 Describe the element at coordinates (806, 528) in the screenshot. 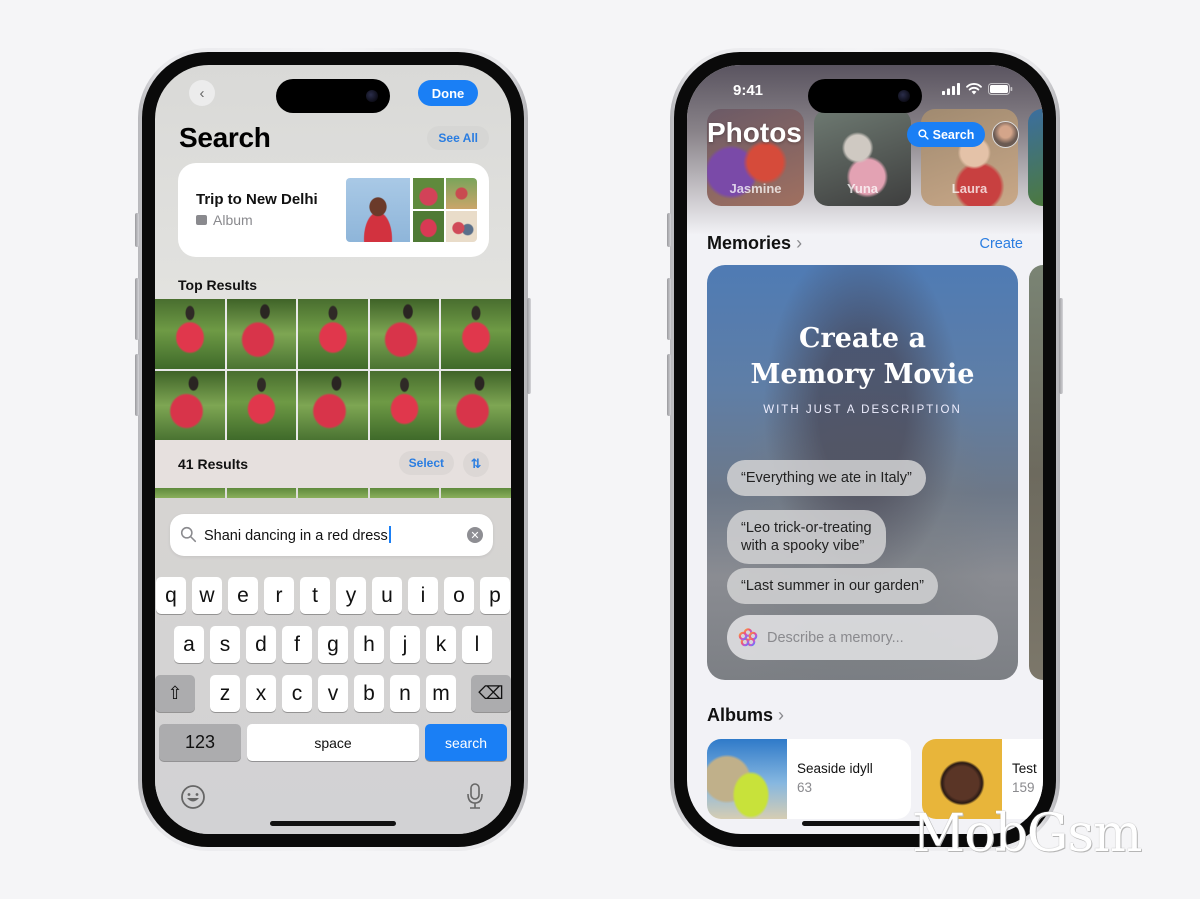

I see `prompt-line: “Leo trick-or-treating` at that location.